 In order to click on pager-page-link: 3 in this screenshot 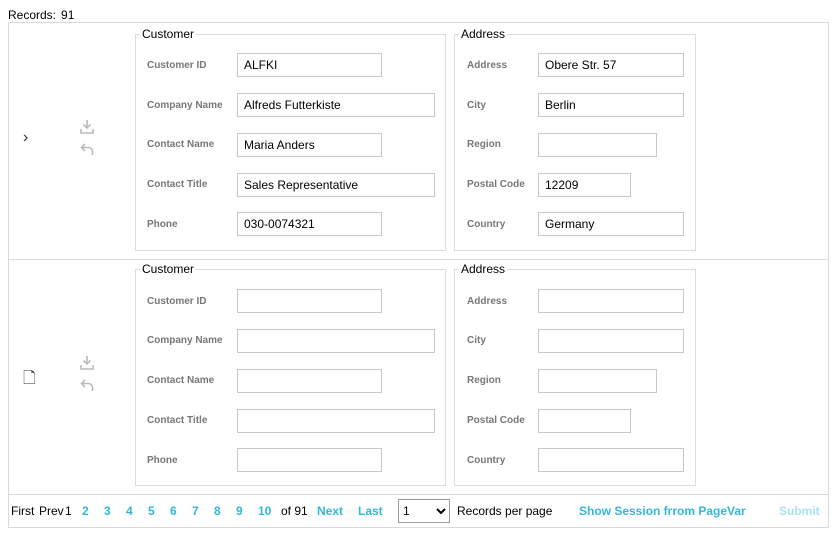, I will do `click(107, 511)`.